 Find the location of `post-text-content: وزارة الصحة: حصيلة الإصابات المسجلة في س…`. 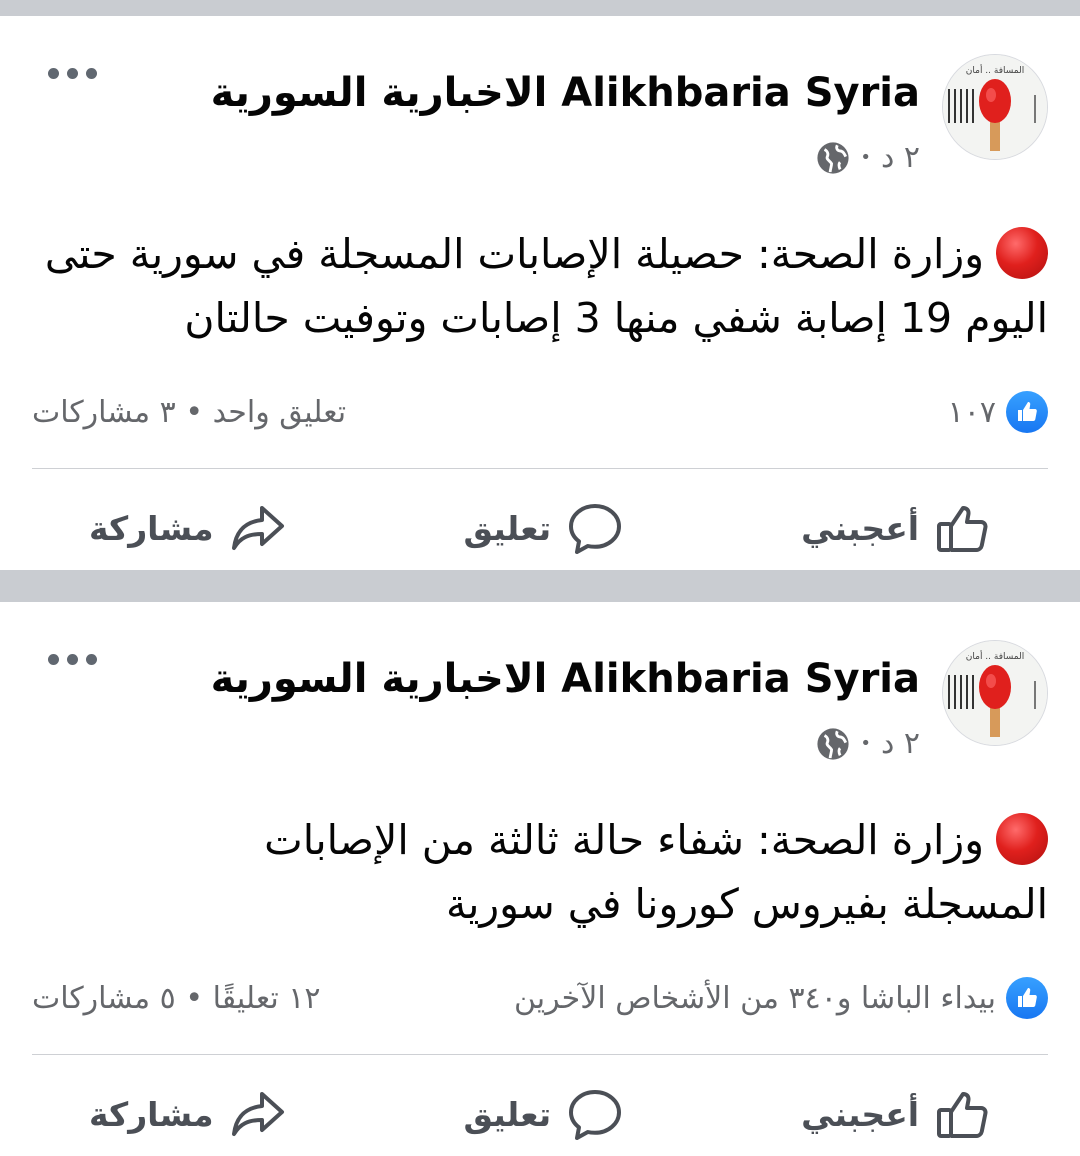

post-text-content: وزارة الصحة: حصيلة الإصابات المسجلة في س… is located at coordinates (546, 286).